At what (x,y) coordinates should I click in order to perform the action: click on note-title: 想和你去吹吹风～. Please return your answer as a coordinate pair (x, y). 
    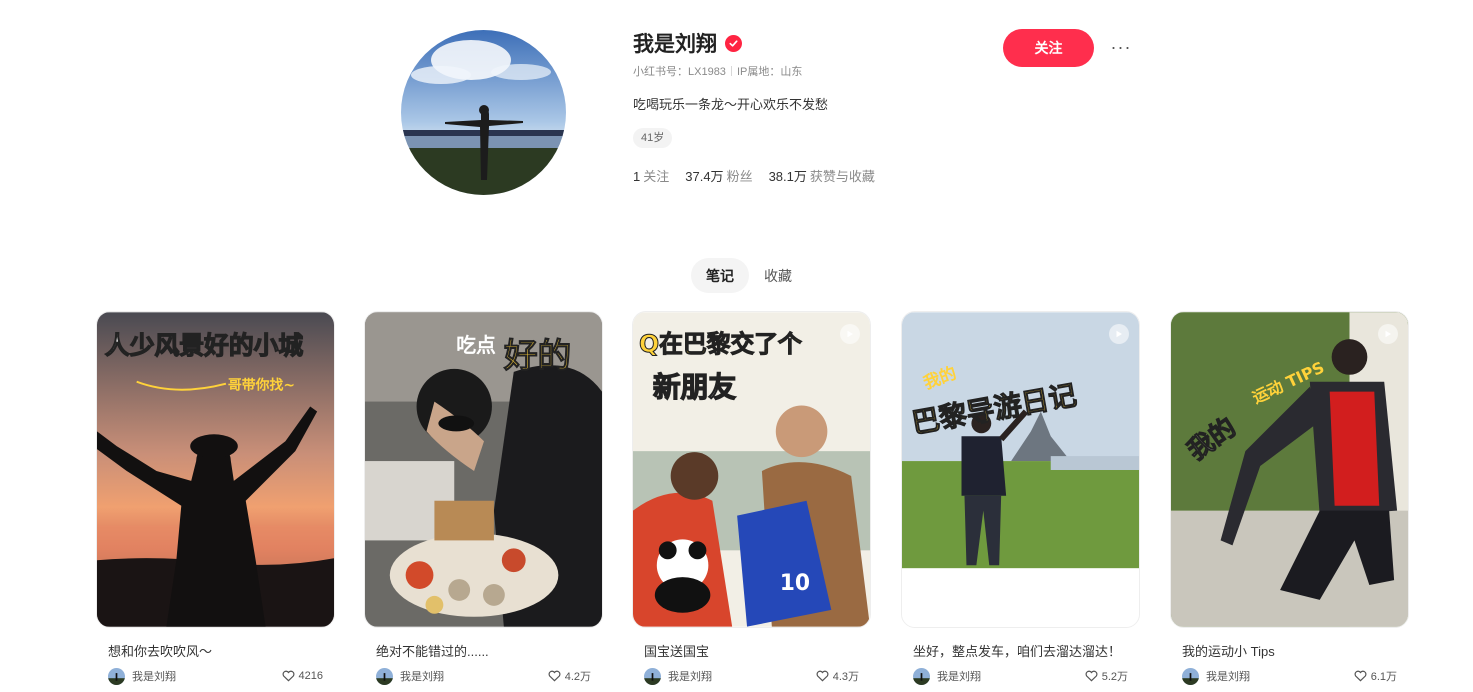
    Looking at the image, I should click on (215, 650).